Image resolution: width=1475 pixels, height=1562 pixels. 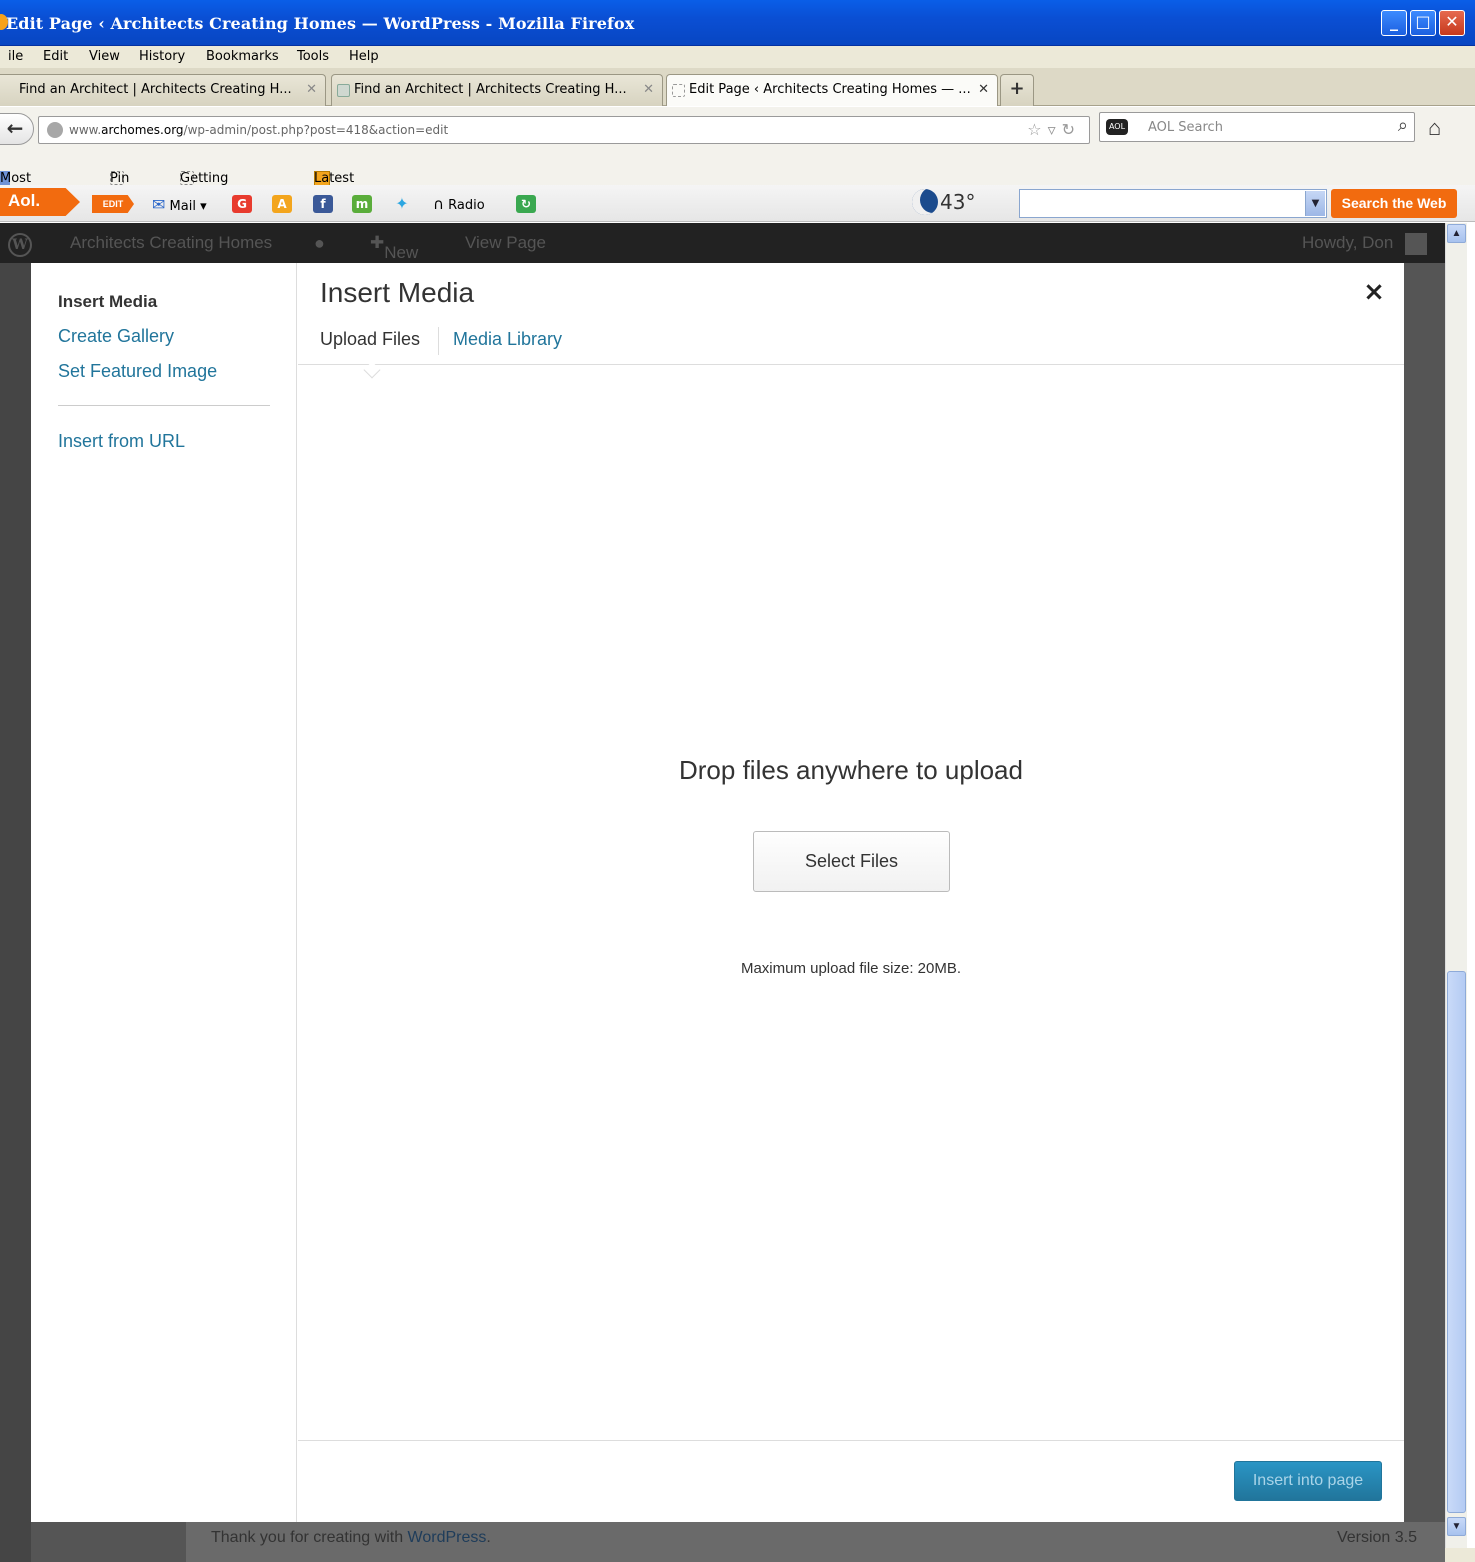 I want to click on avatar, so click(x=1416, y=244).